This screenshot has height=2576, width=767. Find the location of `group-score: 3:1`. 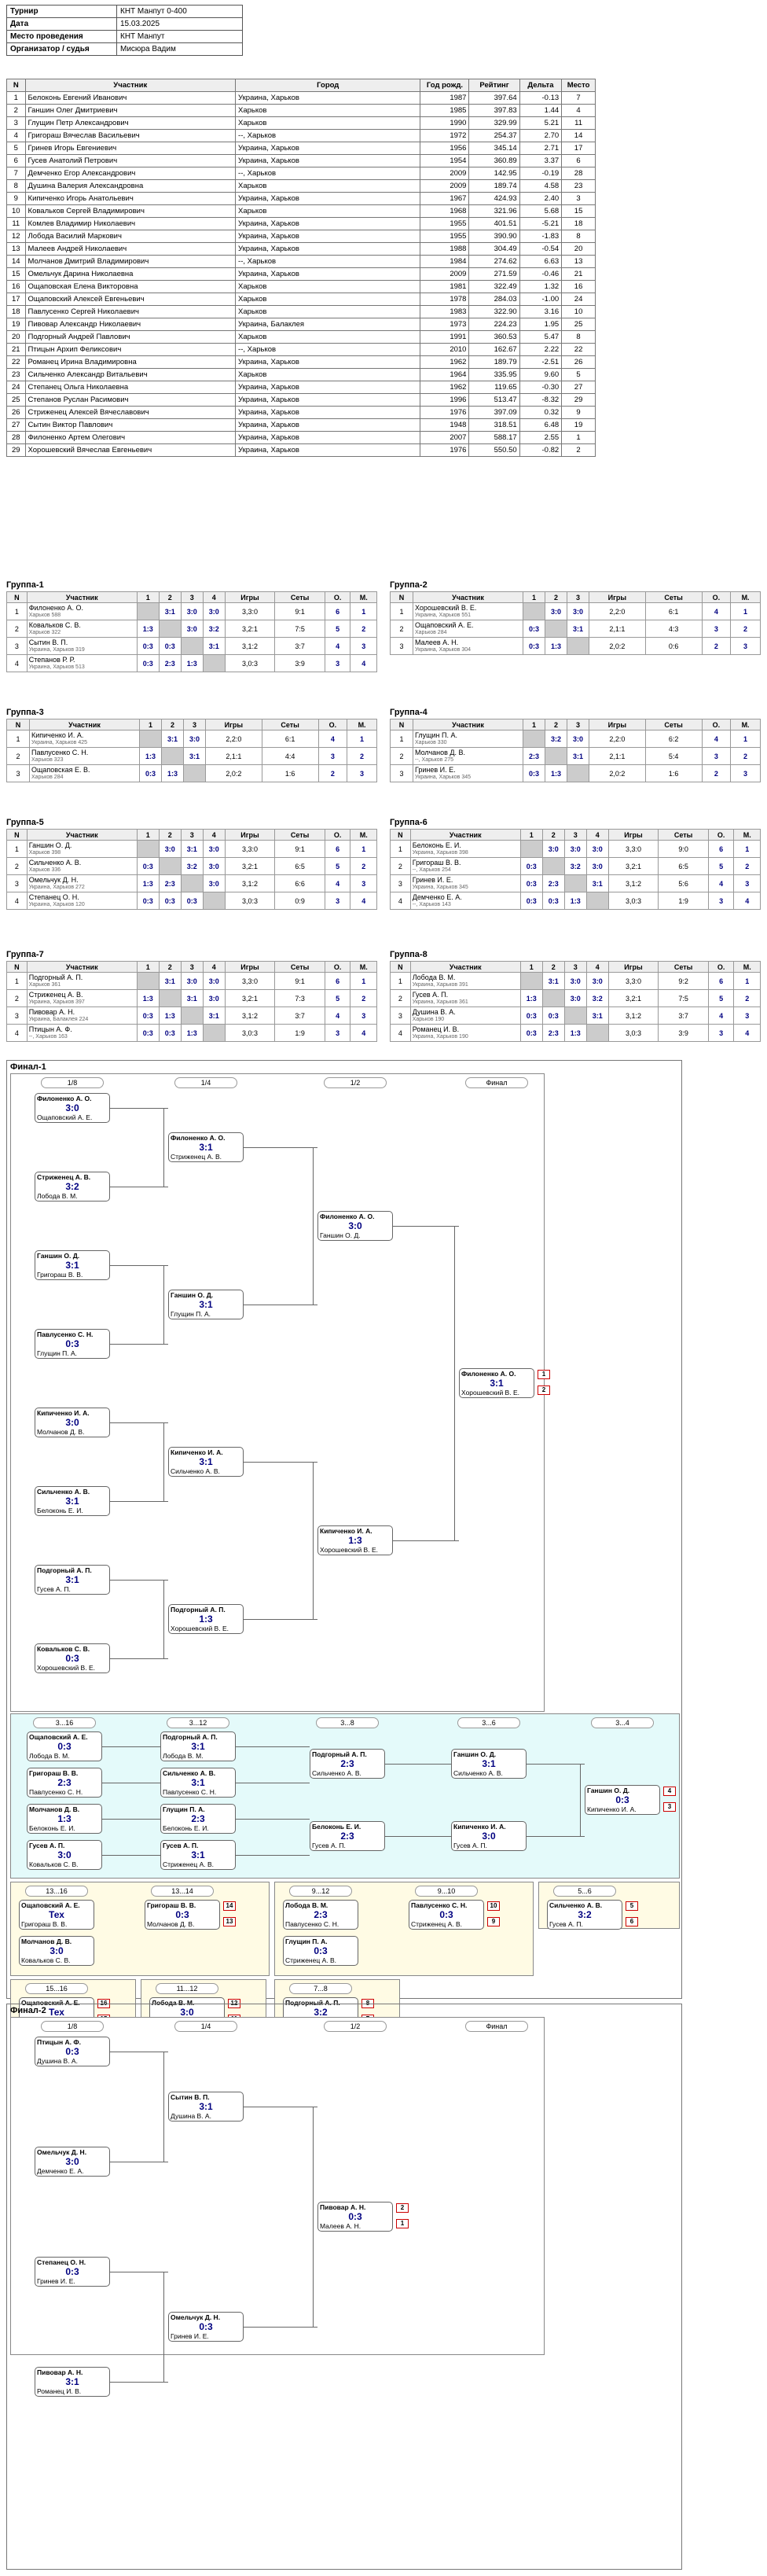

group-score: 3:1 is located at coordinates (170, 981).